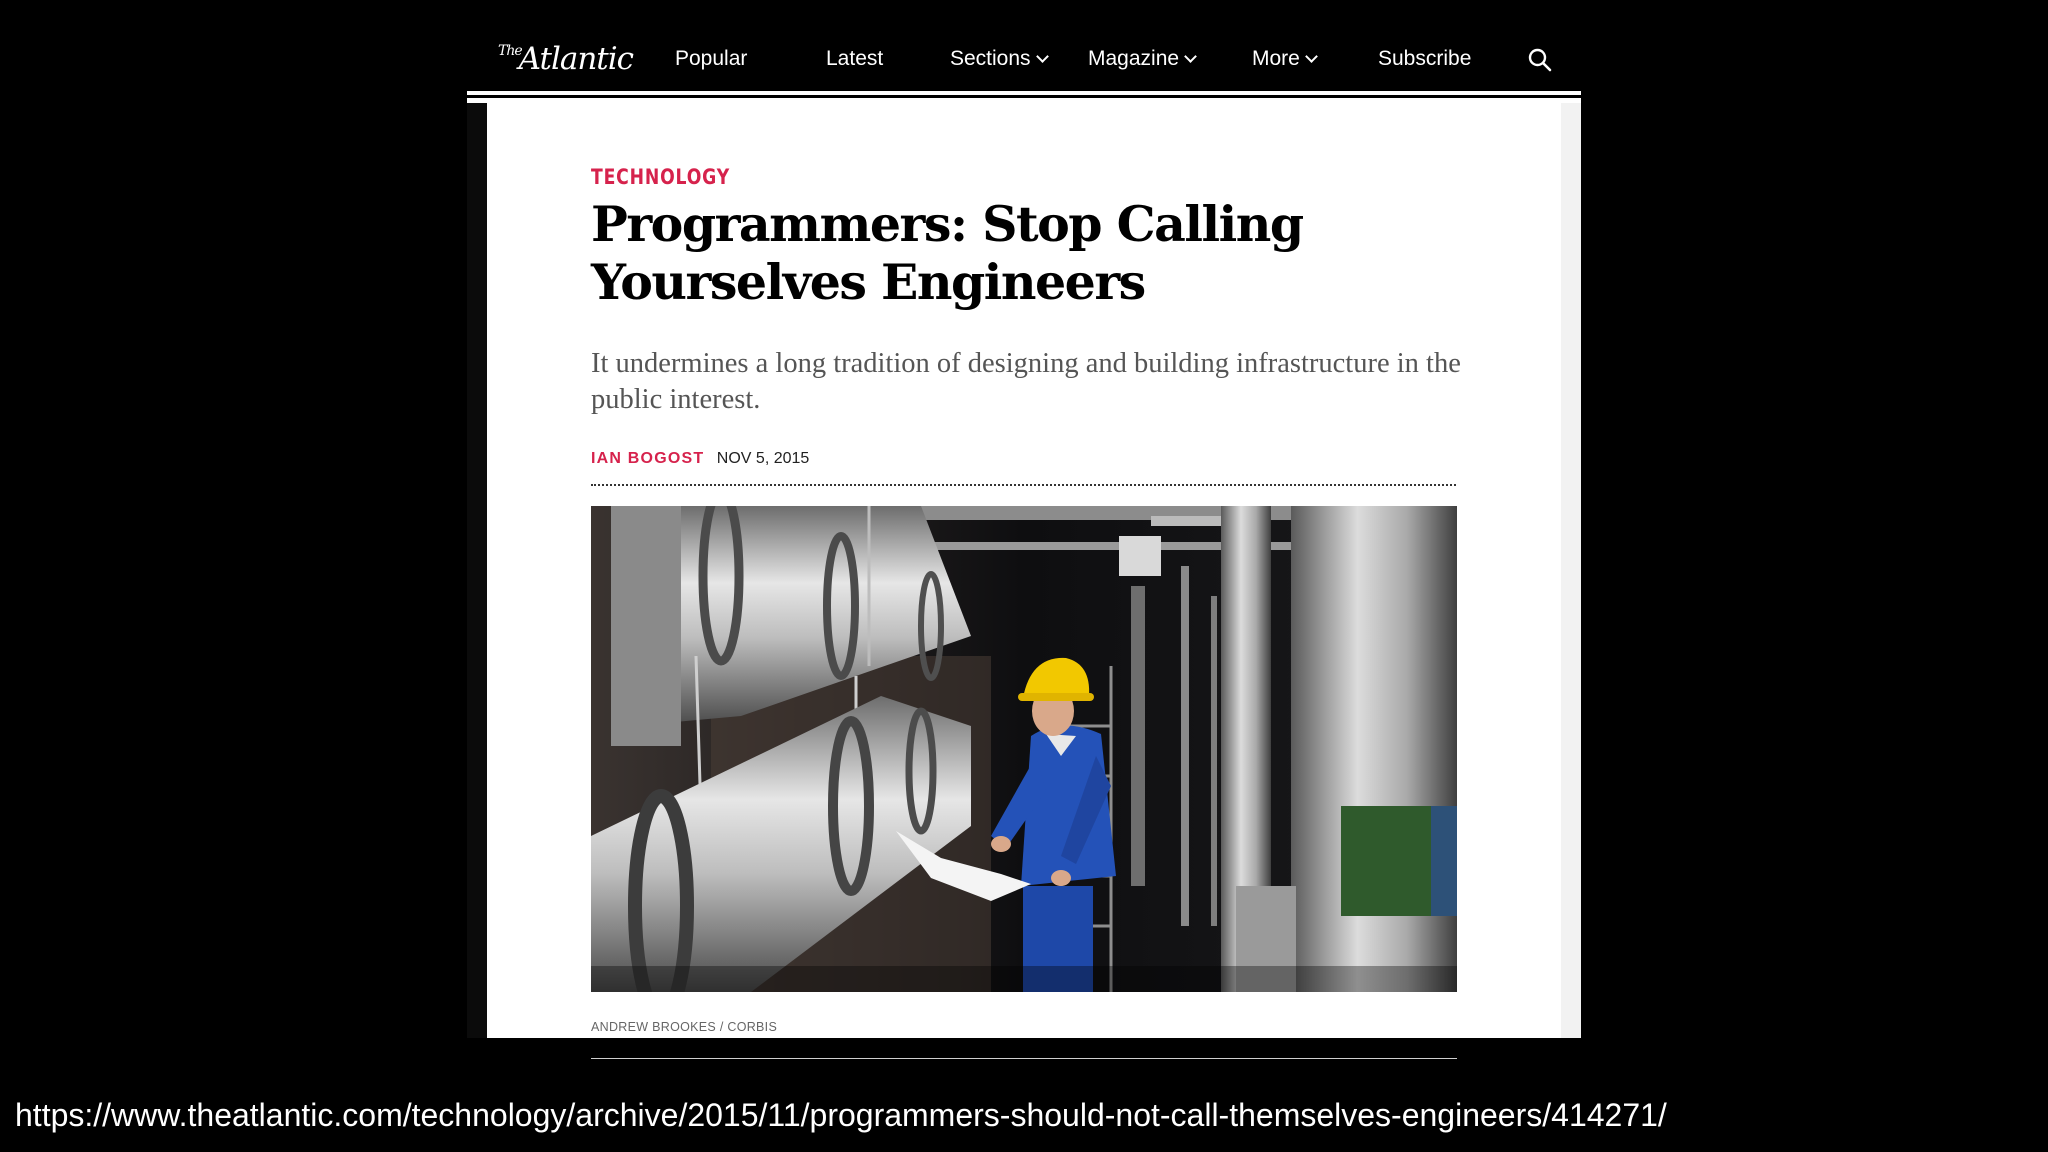  I want to click on nav-item-label: Popular, so click(711, 58).